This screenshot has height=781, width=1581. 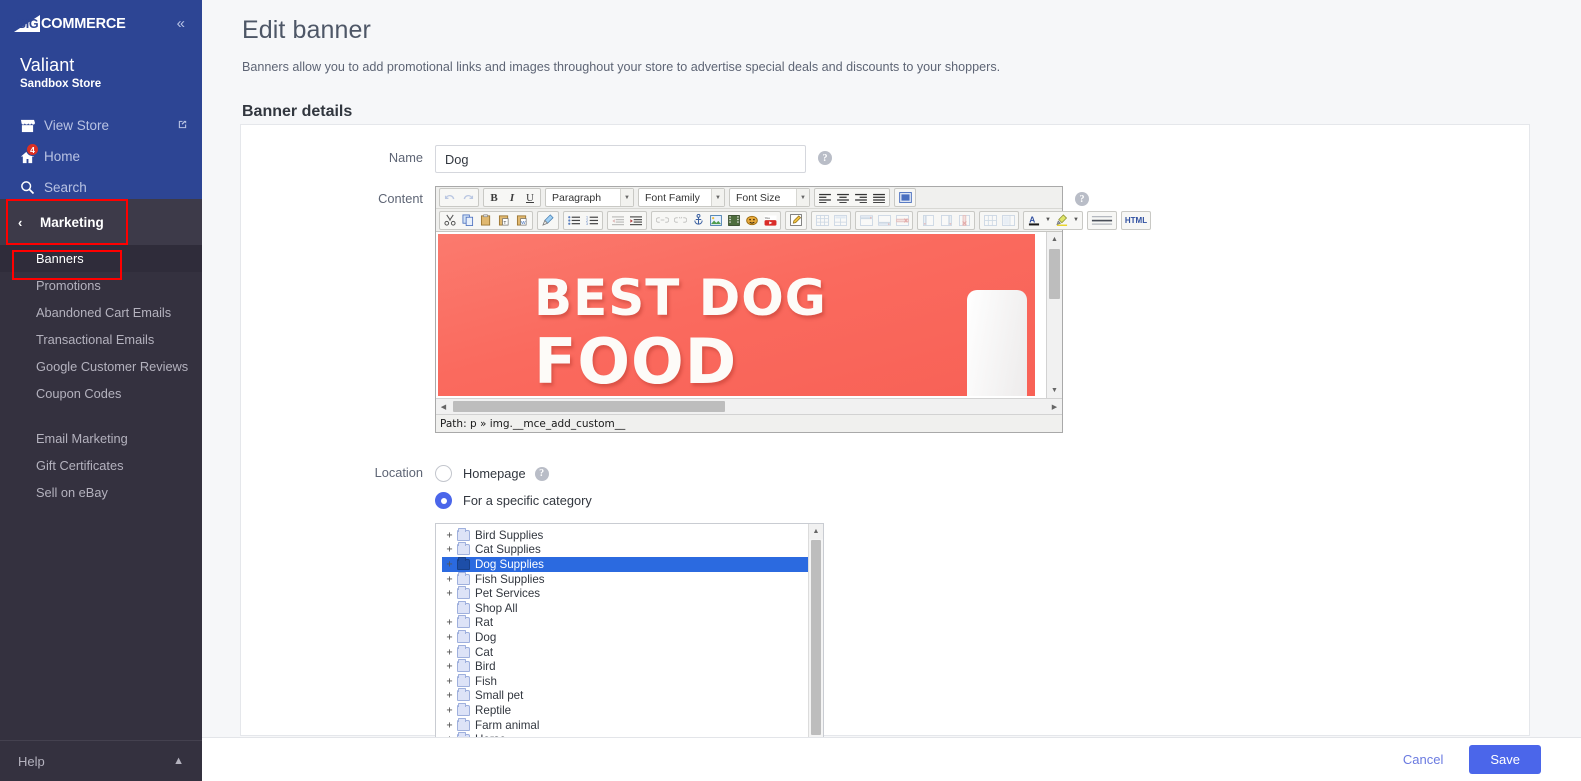 I want to click on editor-vertical-scrollbar: ▲ ▼, so click(x=1054, y=315).